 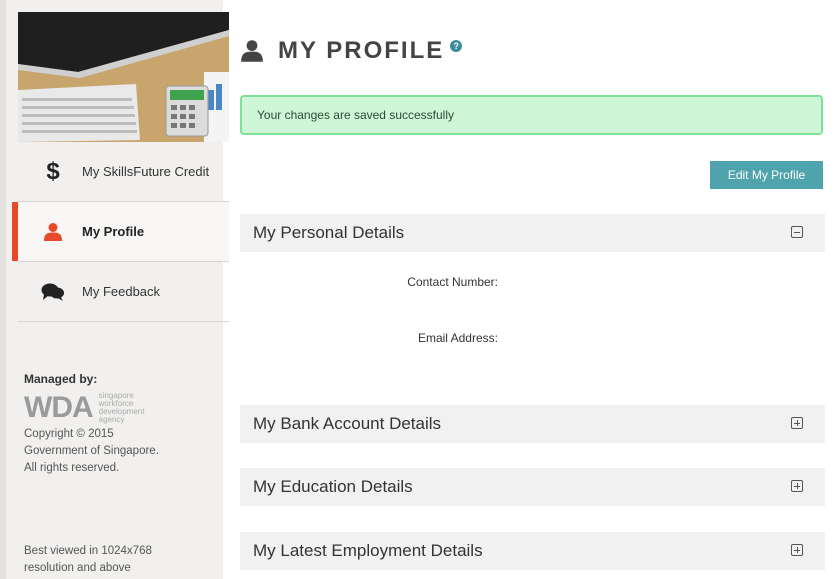 I want to click on page-title-text: MY PROFILE, so click(x=361, y=50).